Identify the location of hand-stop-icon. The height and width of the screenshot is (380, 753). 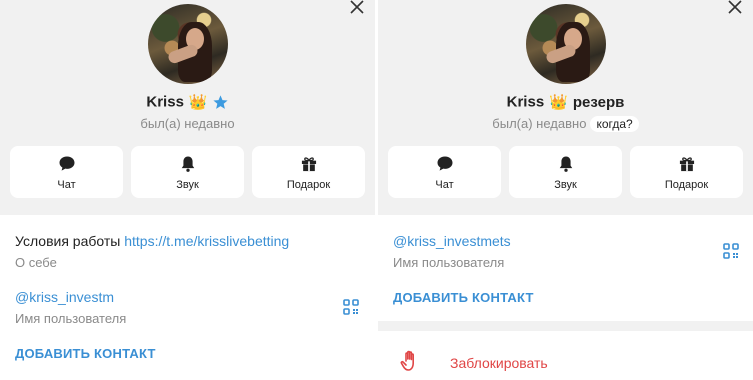
(407, 360).